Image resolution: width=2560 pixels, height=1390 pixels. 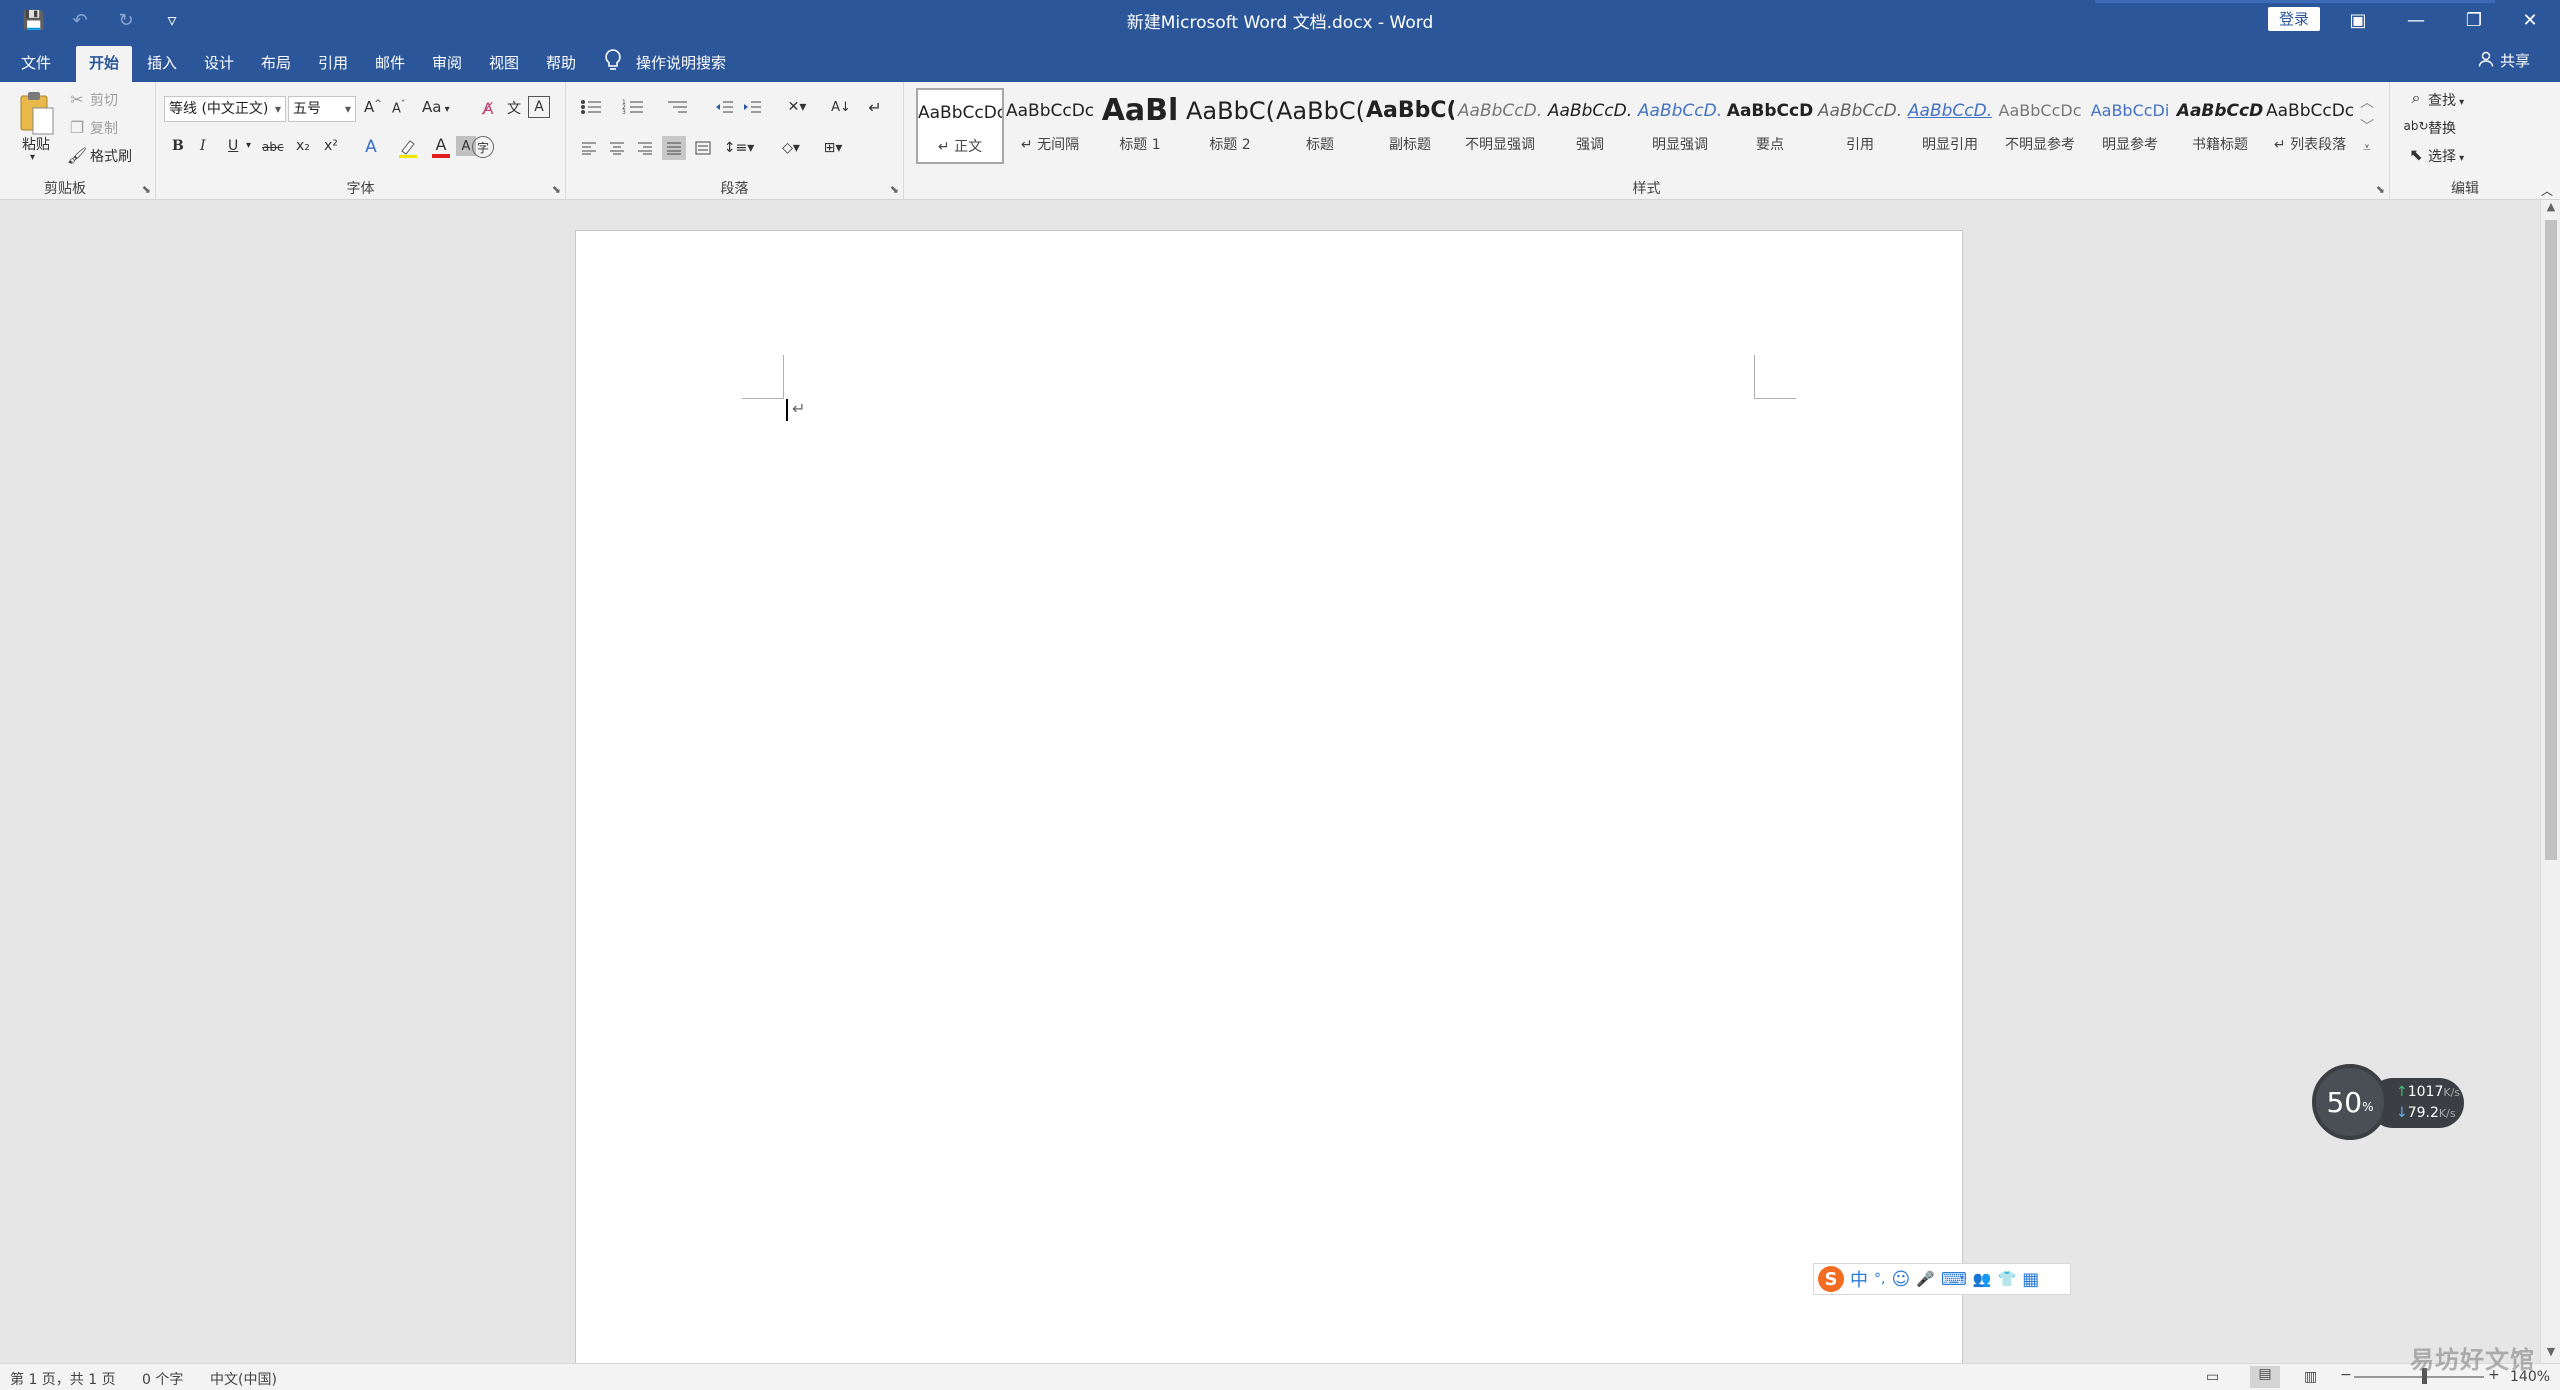 What do you see at coordinates (32, 157) in the screenshot?
I see `paste-dropdown-arrow-icon: ▾` at bounding box center [32, 157].